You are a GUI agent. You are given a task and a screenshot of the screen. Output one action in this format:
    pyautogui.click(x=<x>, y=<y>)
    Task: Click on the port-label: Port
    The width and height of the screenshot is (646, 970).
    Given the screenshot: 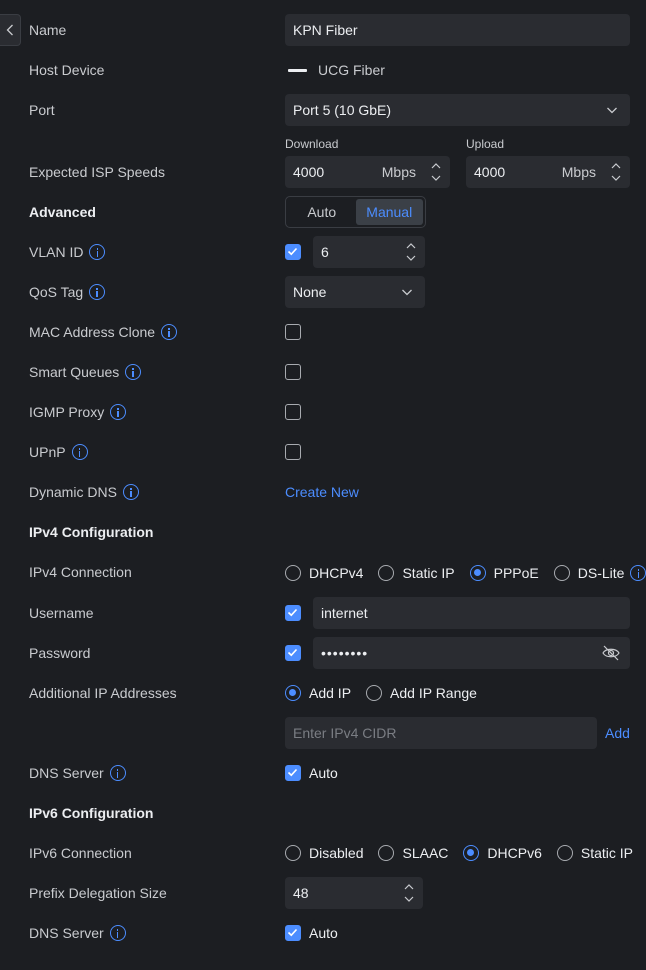 What is the action you would take?
    pyautogui.click(x=42, y=110)
    